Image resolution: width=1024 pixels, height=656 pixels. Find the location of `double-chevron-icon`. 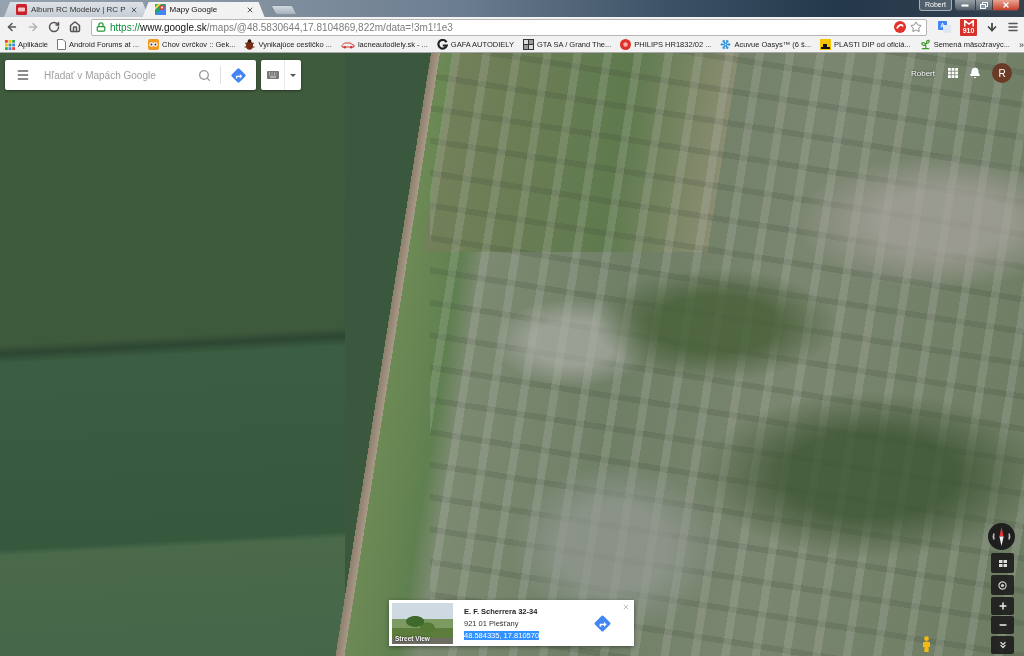

double-chevron-icon is located at coordinates (1002, 645).